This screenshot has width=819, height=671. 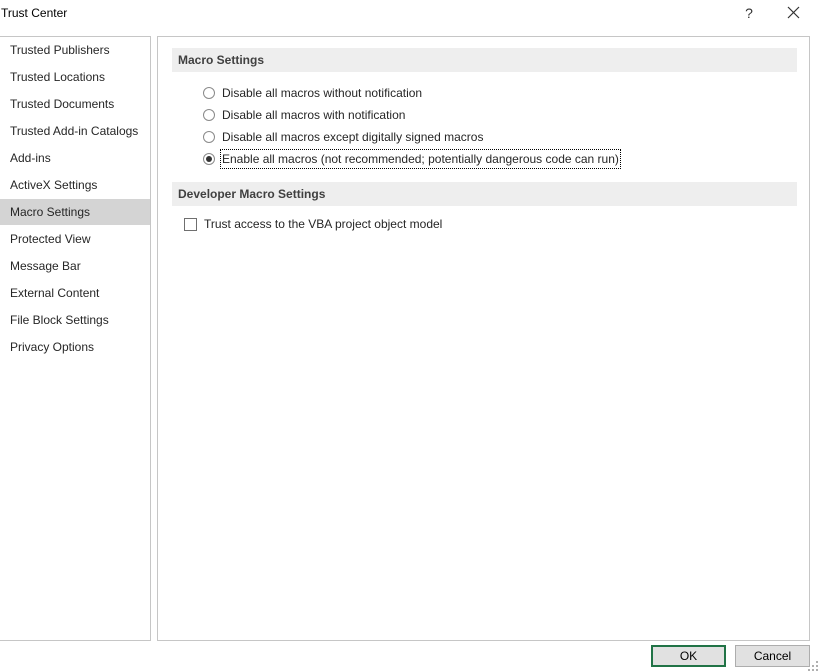 What do you see at coordinates (75, 266) in the screenshot?
I see `sidebar-item-message-bar: Message Bar` at bounding box center [75, 266].